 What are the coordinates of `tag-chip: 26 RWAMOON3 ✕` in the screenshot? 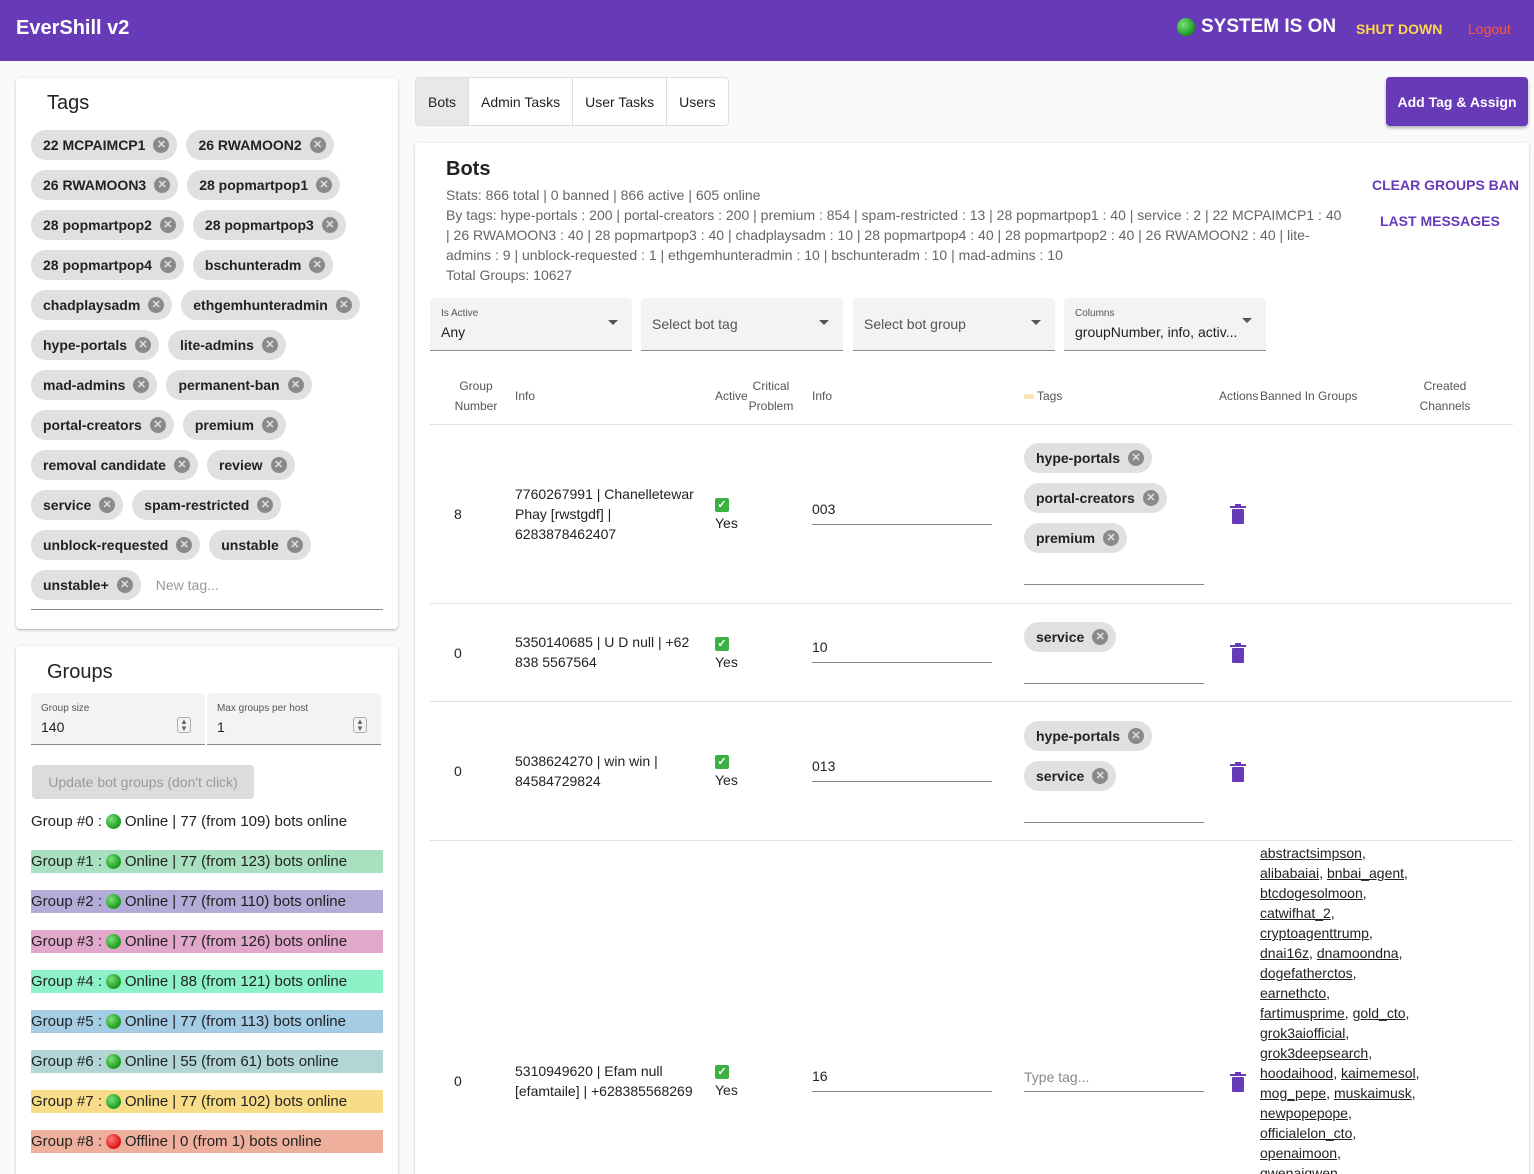 It's located at (105, 185).